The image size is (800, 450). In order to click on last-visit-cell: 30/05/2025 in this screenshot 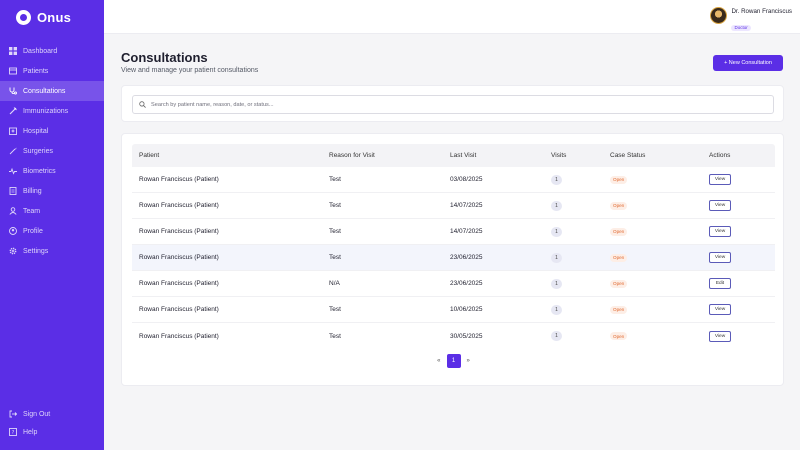, I will do `click(466, 336)`.